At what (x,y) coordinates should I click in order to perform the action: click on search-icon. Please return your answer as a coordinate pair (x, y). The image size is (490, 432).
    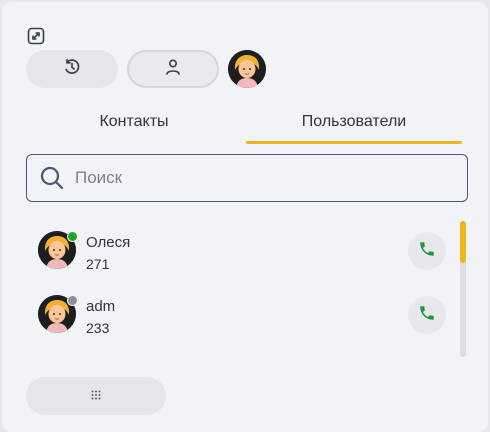
    Looking at the image, I should click on (53, 178).